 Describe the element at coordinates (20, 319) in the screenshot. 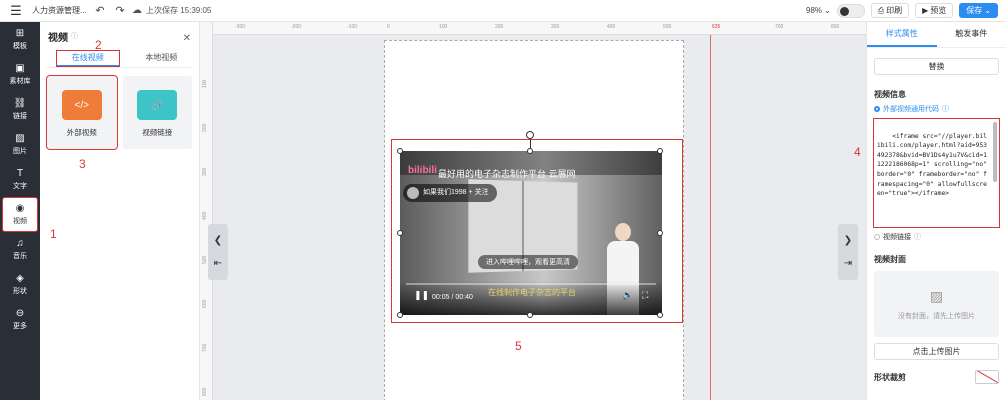

I see `rail-item-more: ⊖ 更多` at that location.